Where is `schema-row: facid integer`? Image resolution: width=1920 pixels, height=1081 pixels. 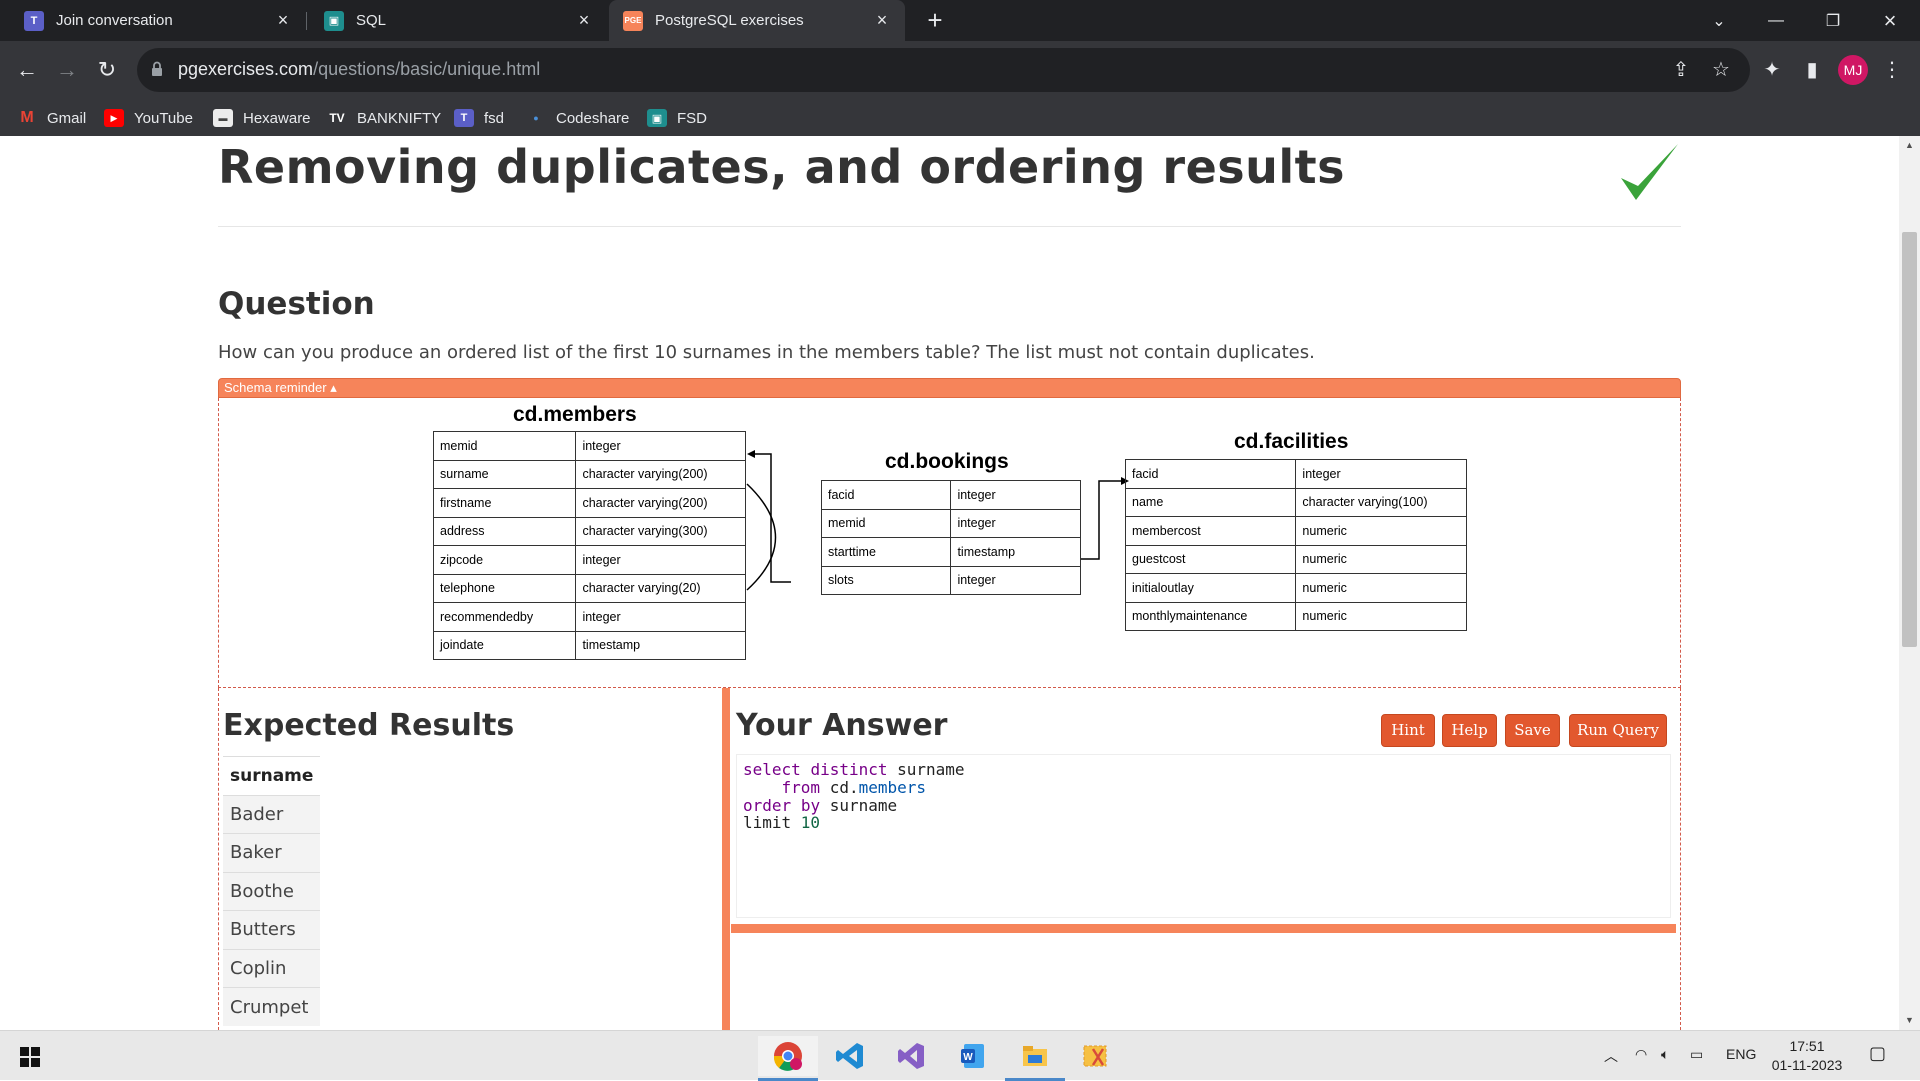
schema-row: facid integer is located at coordinates (1295, 474).